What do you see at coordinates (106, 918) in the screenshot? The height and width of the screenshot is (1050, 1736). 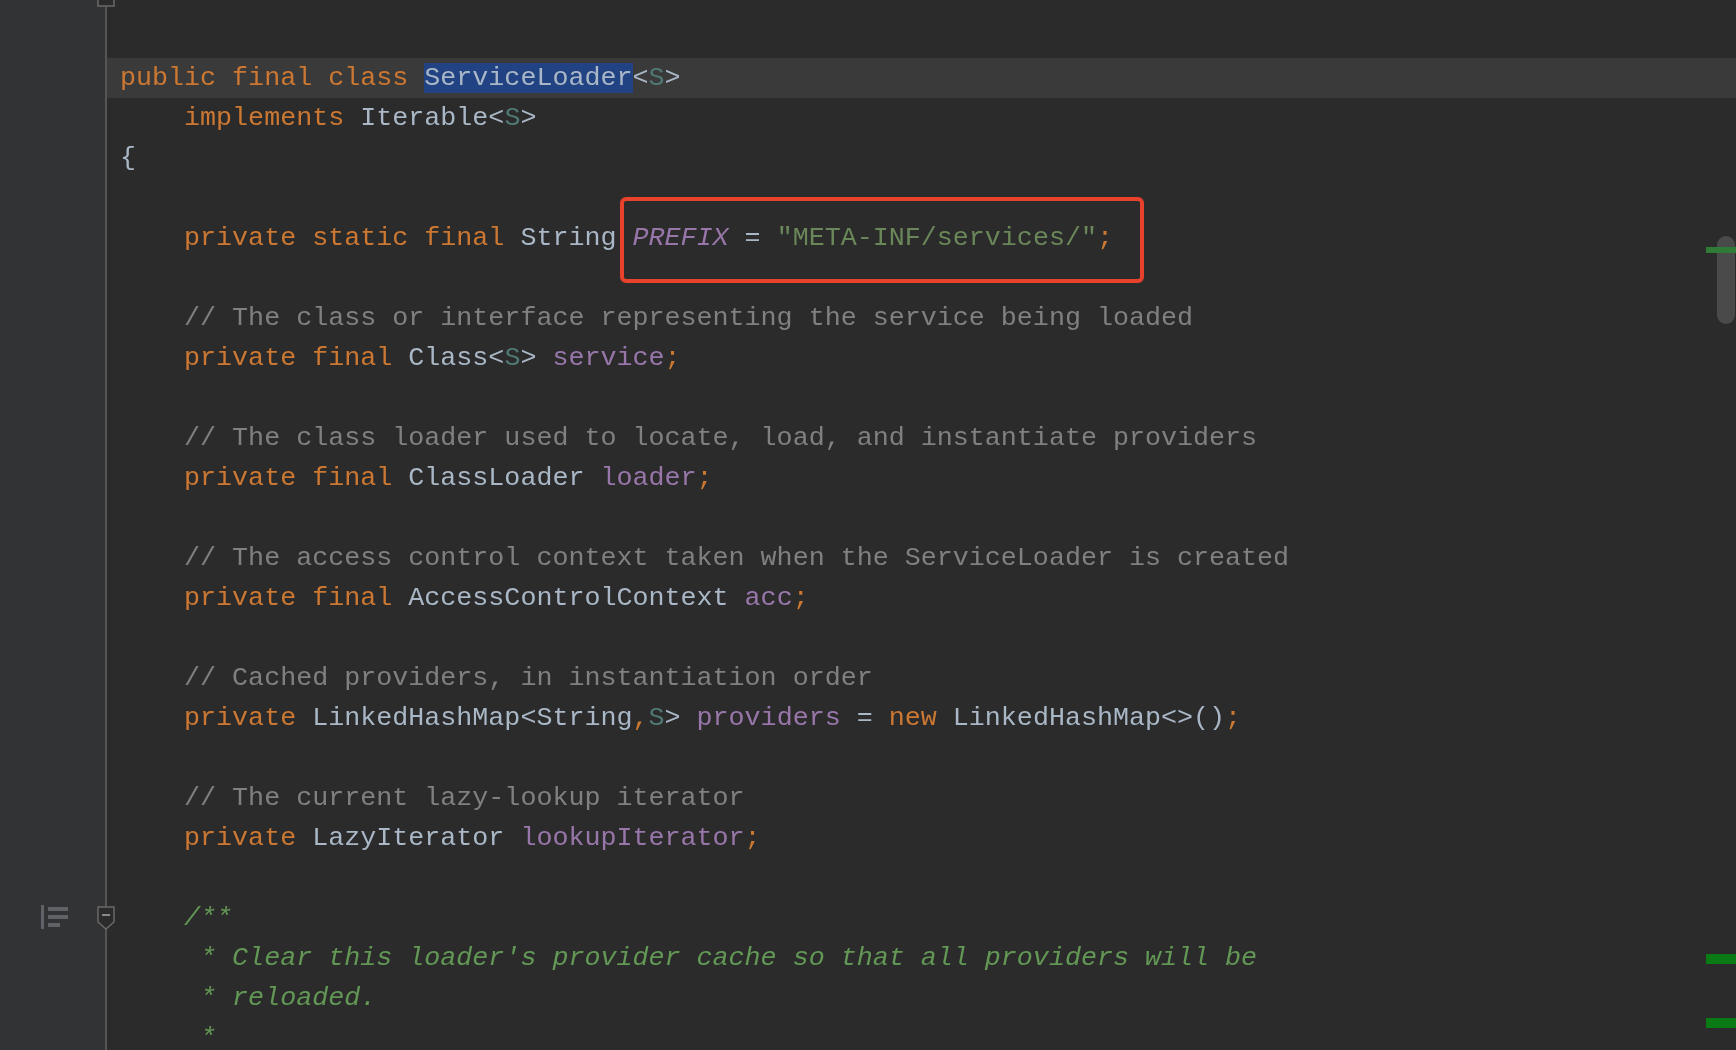 I see `fold-icon` at bounding box center [106, 918].